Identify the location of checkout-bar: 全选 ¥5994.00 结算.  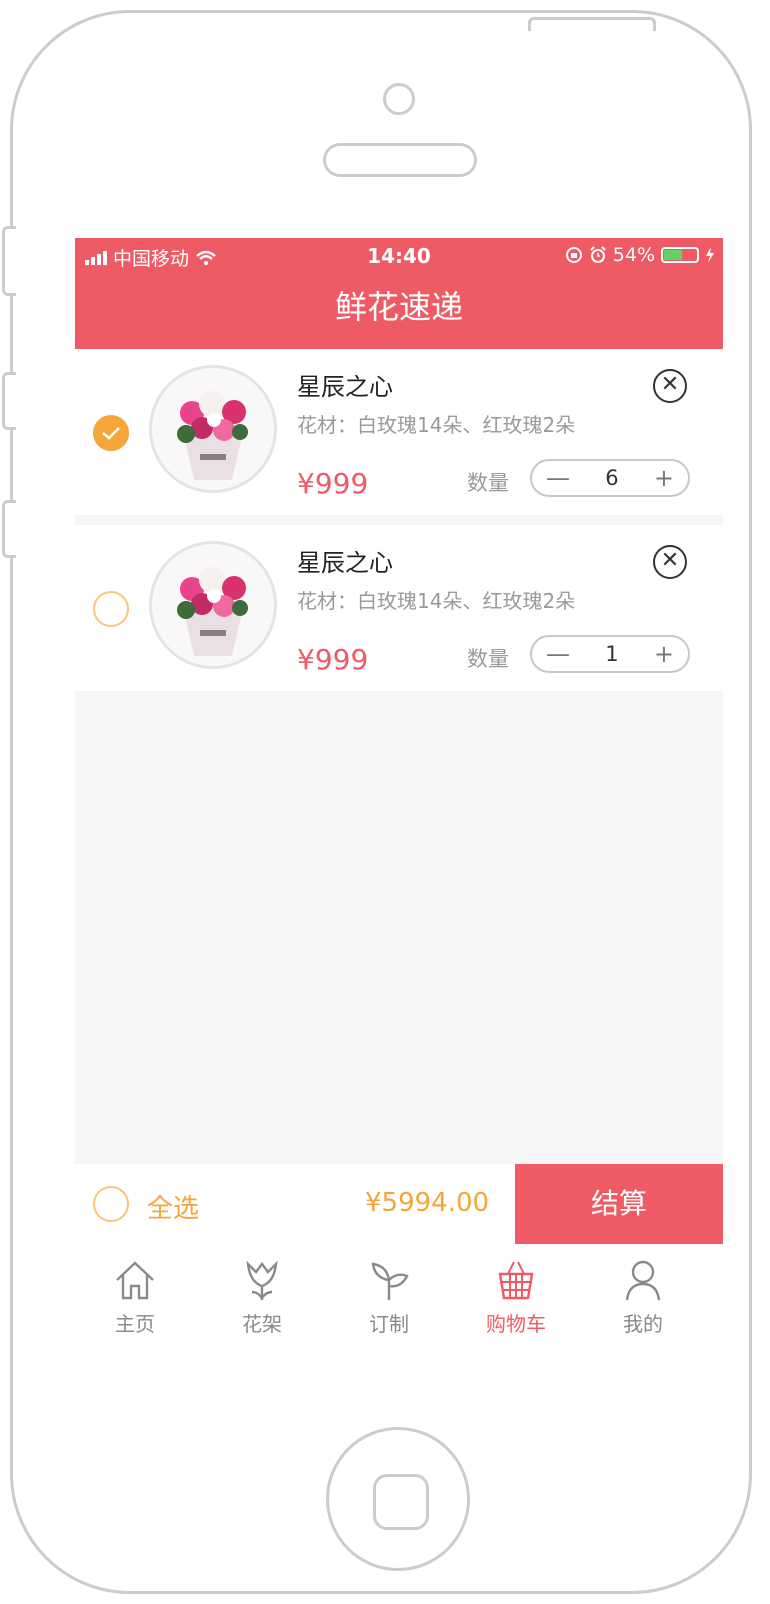
(399, 1205).